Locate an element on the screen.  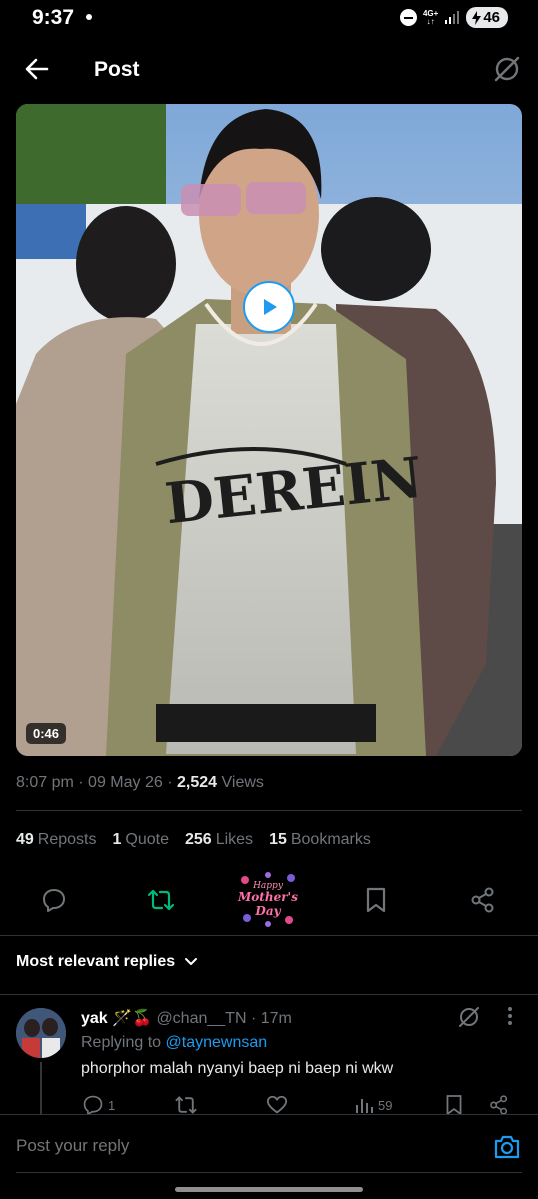
heart-icon is located at coordinates (277, 1104).